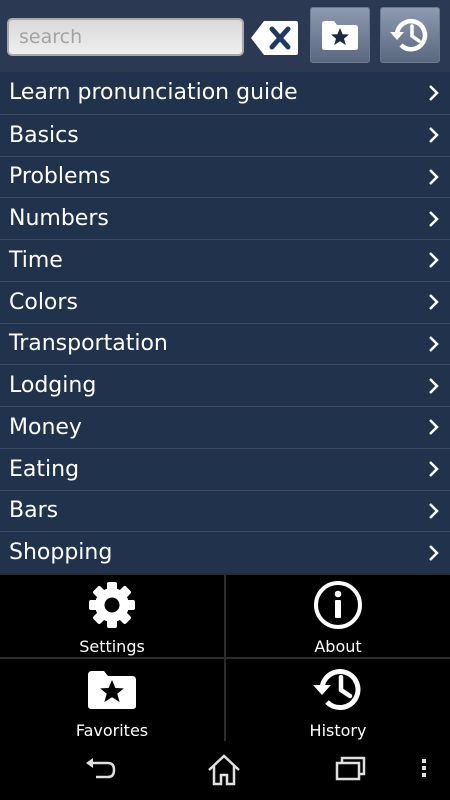 This screenshot has width=450, height=800. I want to click on list-item-label: Money, so click(45, 427).